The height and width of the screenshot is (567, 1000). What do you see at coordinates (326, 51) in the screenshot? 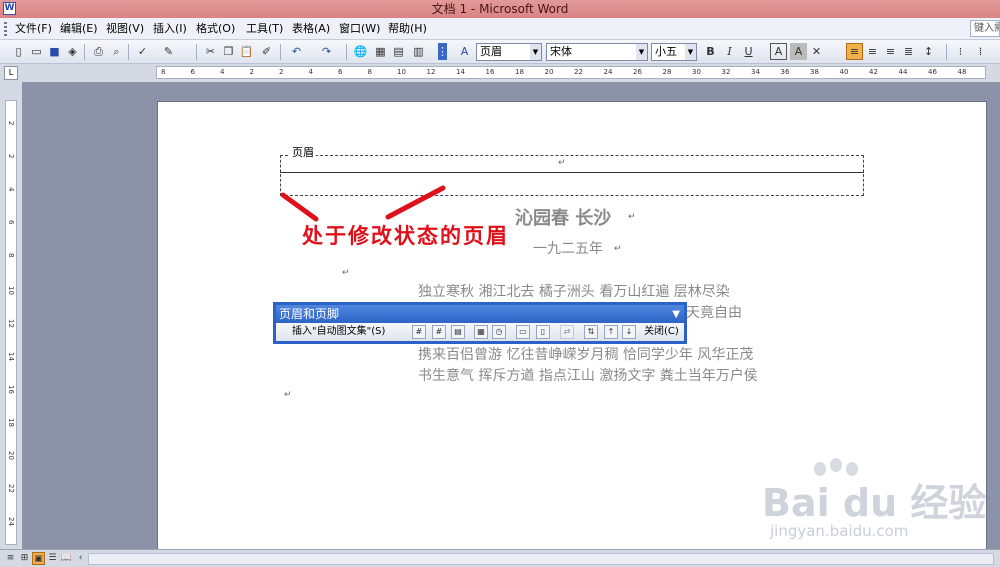
I see `redo-icon: ↷` at bounding box center [326, 51].